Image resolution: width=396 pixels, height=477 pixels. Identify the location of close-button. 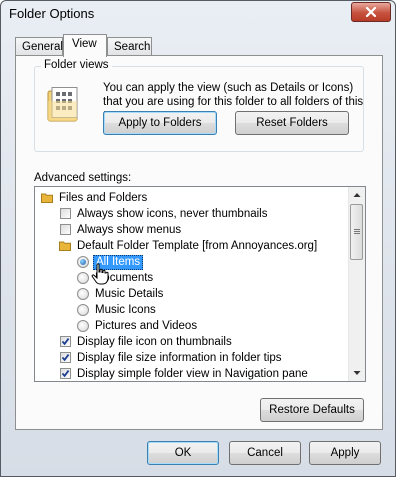
(371, 12).